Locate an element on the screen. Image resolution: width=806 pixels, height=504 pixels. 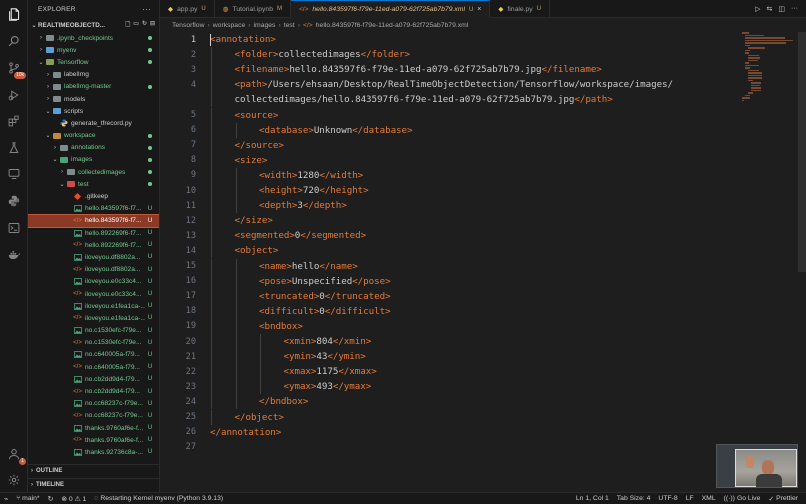
outline-section: › OUTLINE is located at coordinates (93, 470).